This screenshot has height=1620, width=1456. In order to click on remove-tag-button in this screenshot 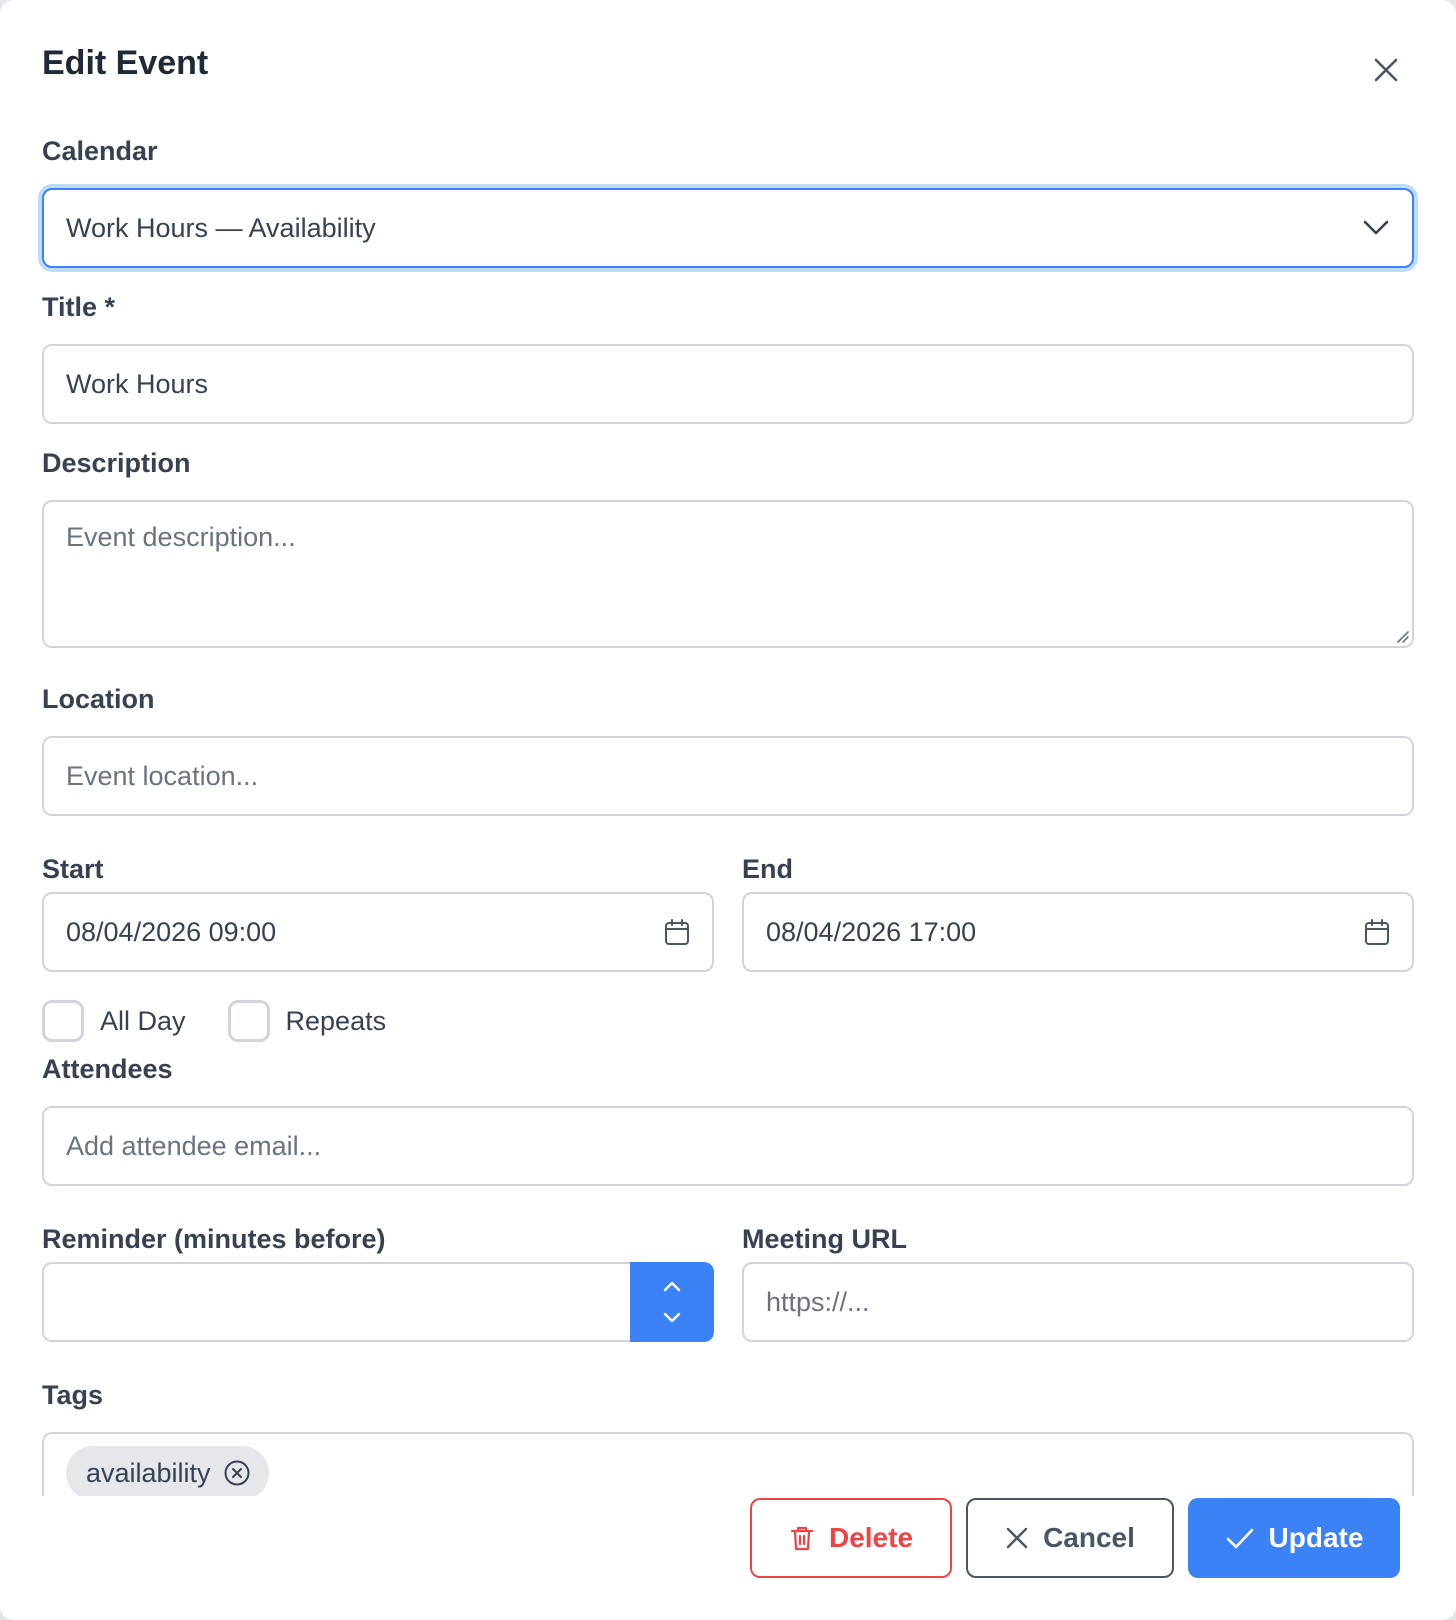, I will do `click(237, 1473)`.